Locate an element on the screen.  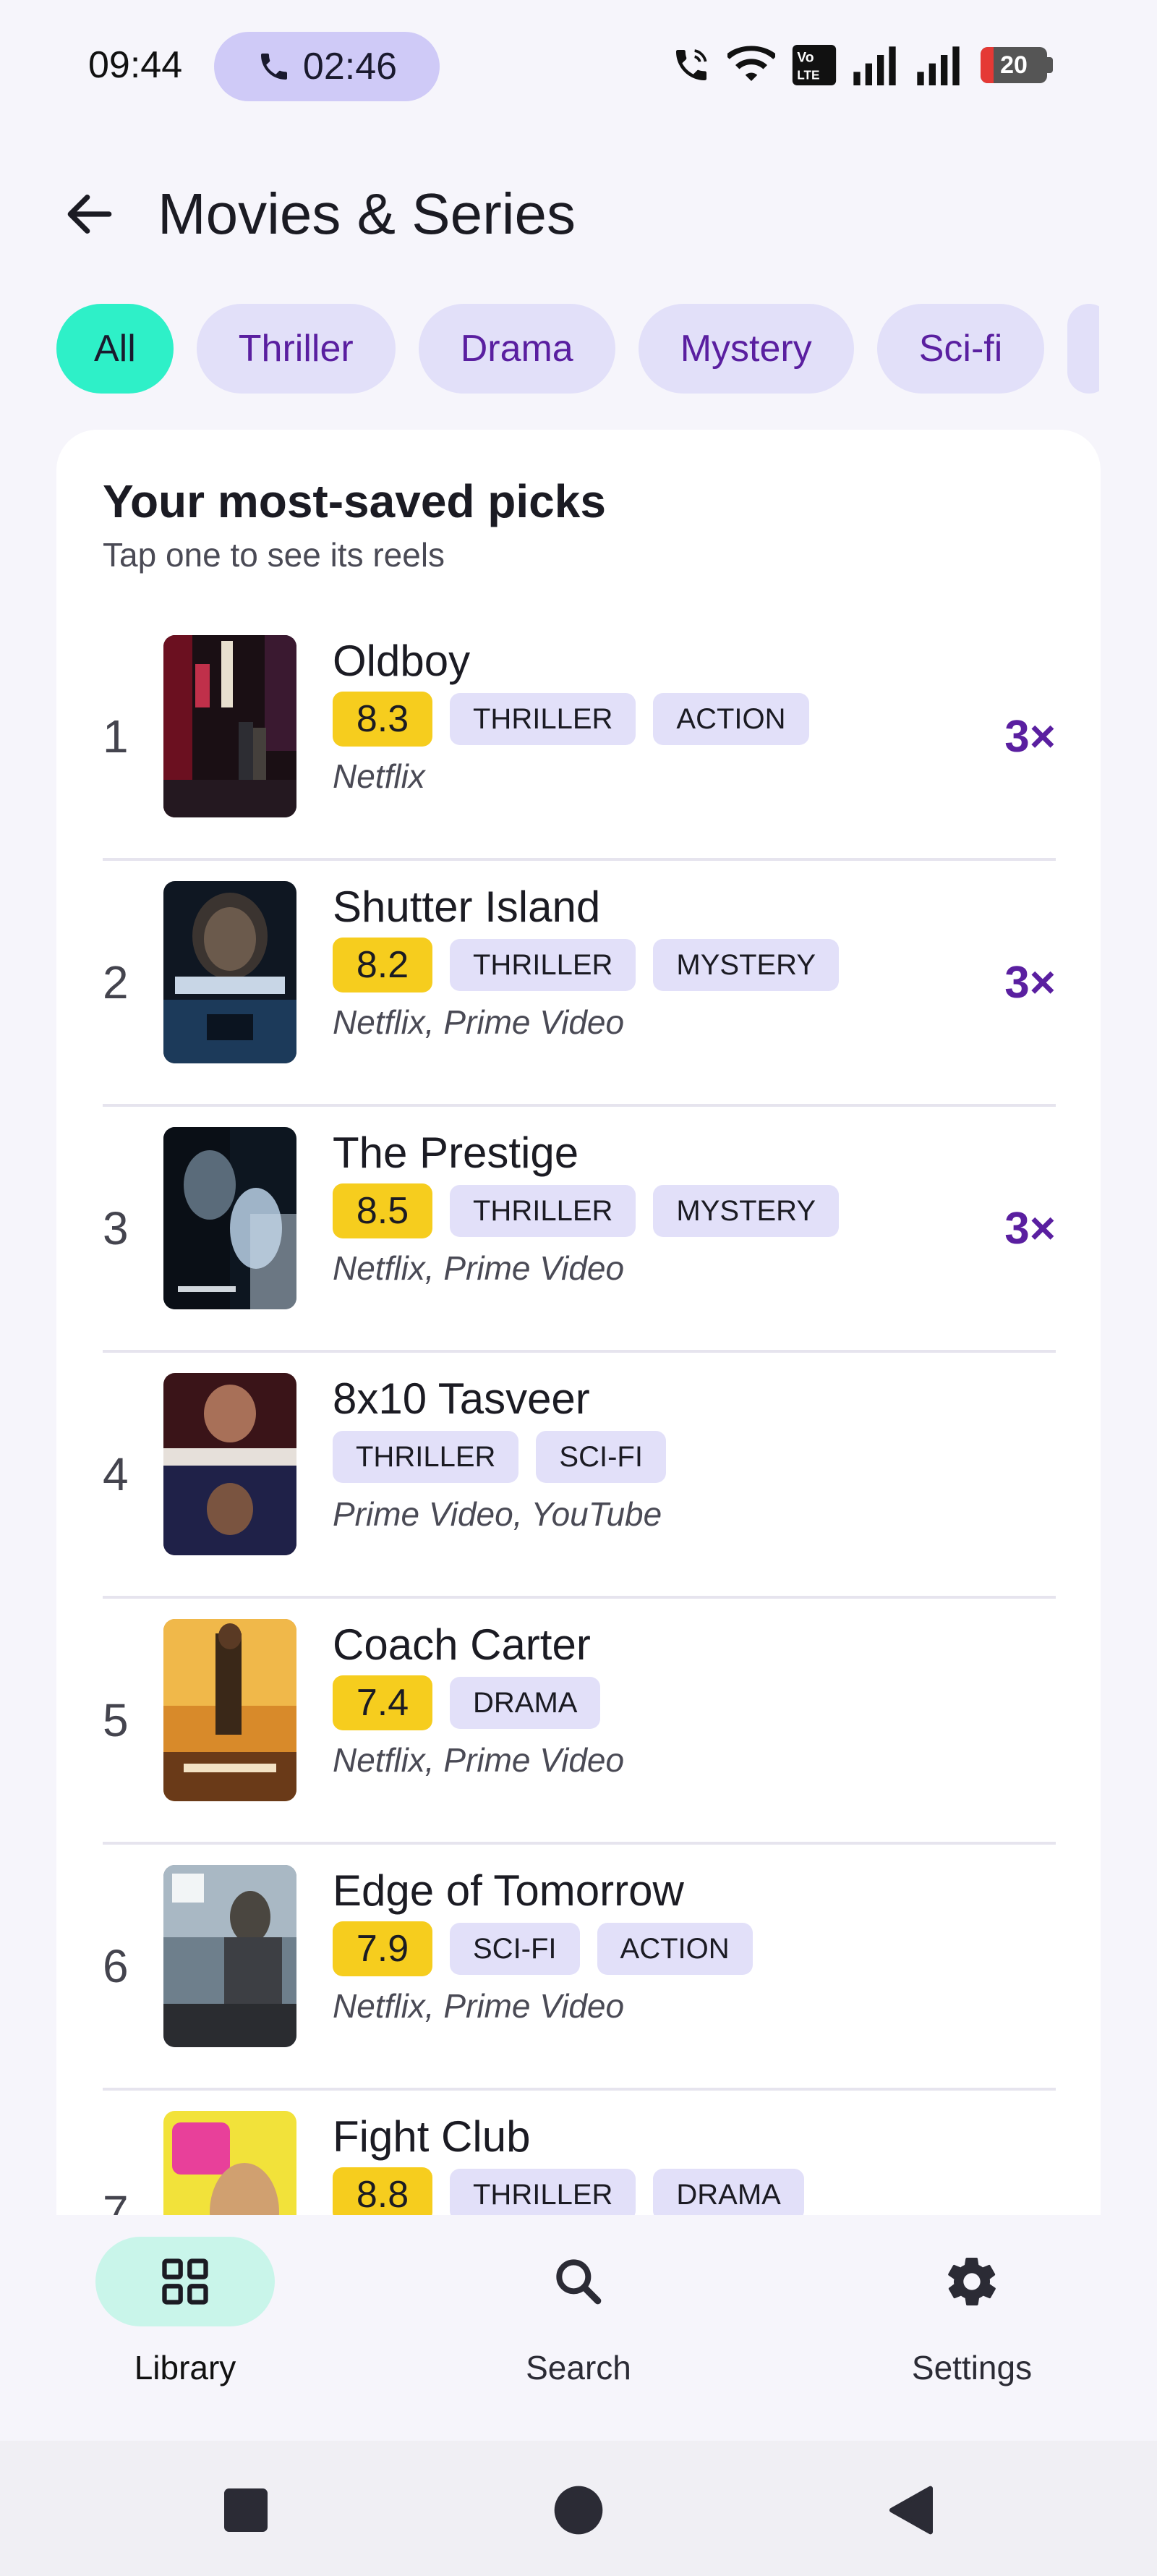
phone-icon is located at coordinates (273, 67).